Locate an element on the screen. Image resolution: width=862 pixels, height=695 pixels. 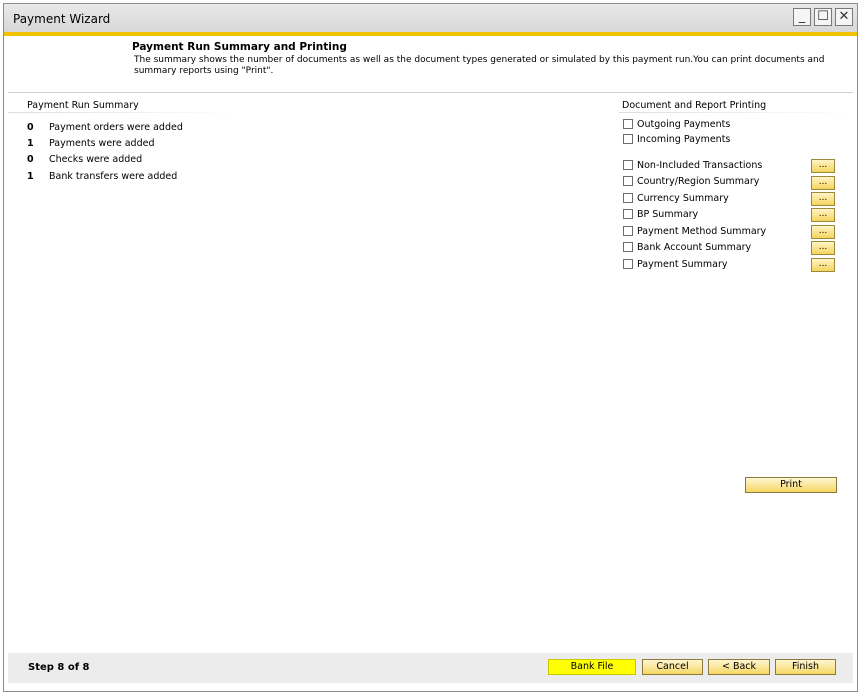
minimize-icon: _ is located at coordinates (802, 17).